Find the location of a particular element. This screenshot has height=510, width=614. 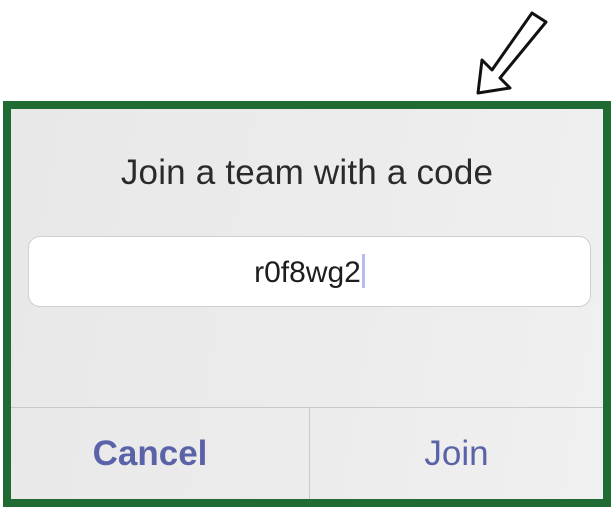

team-code-value: r0f8wg2 is located at coordinates (307, 272).